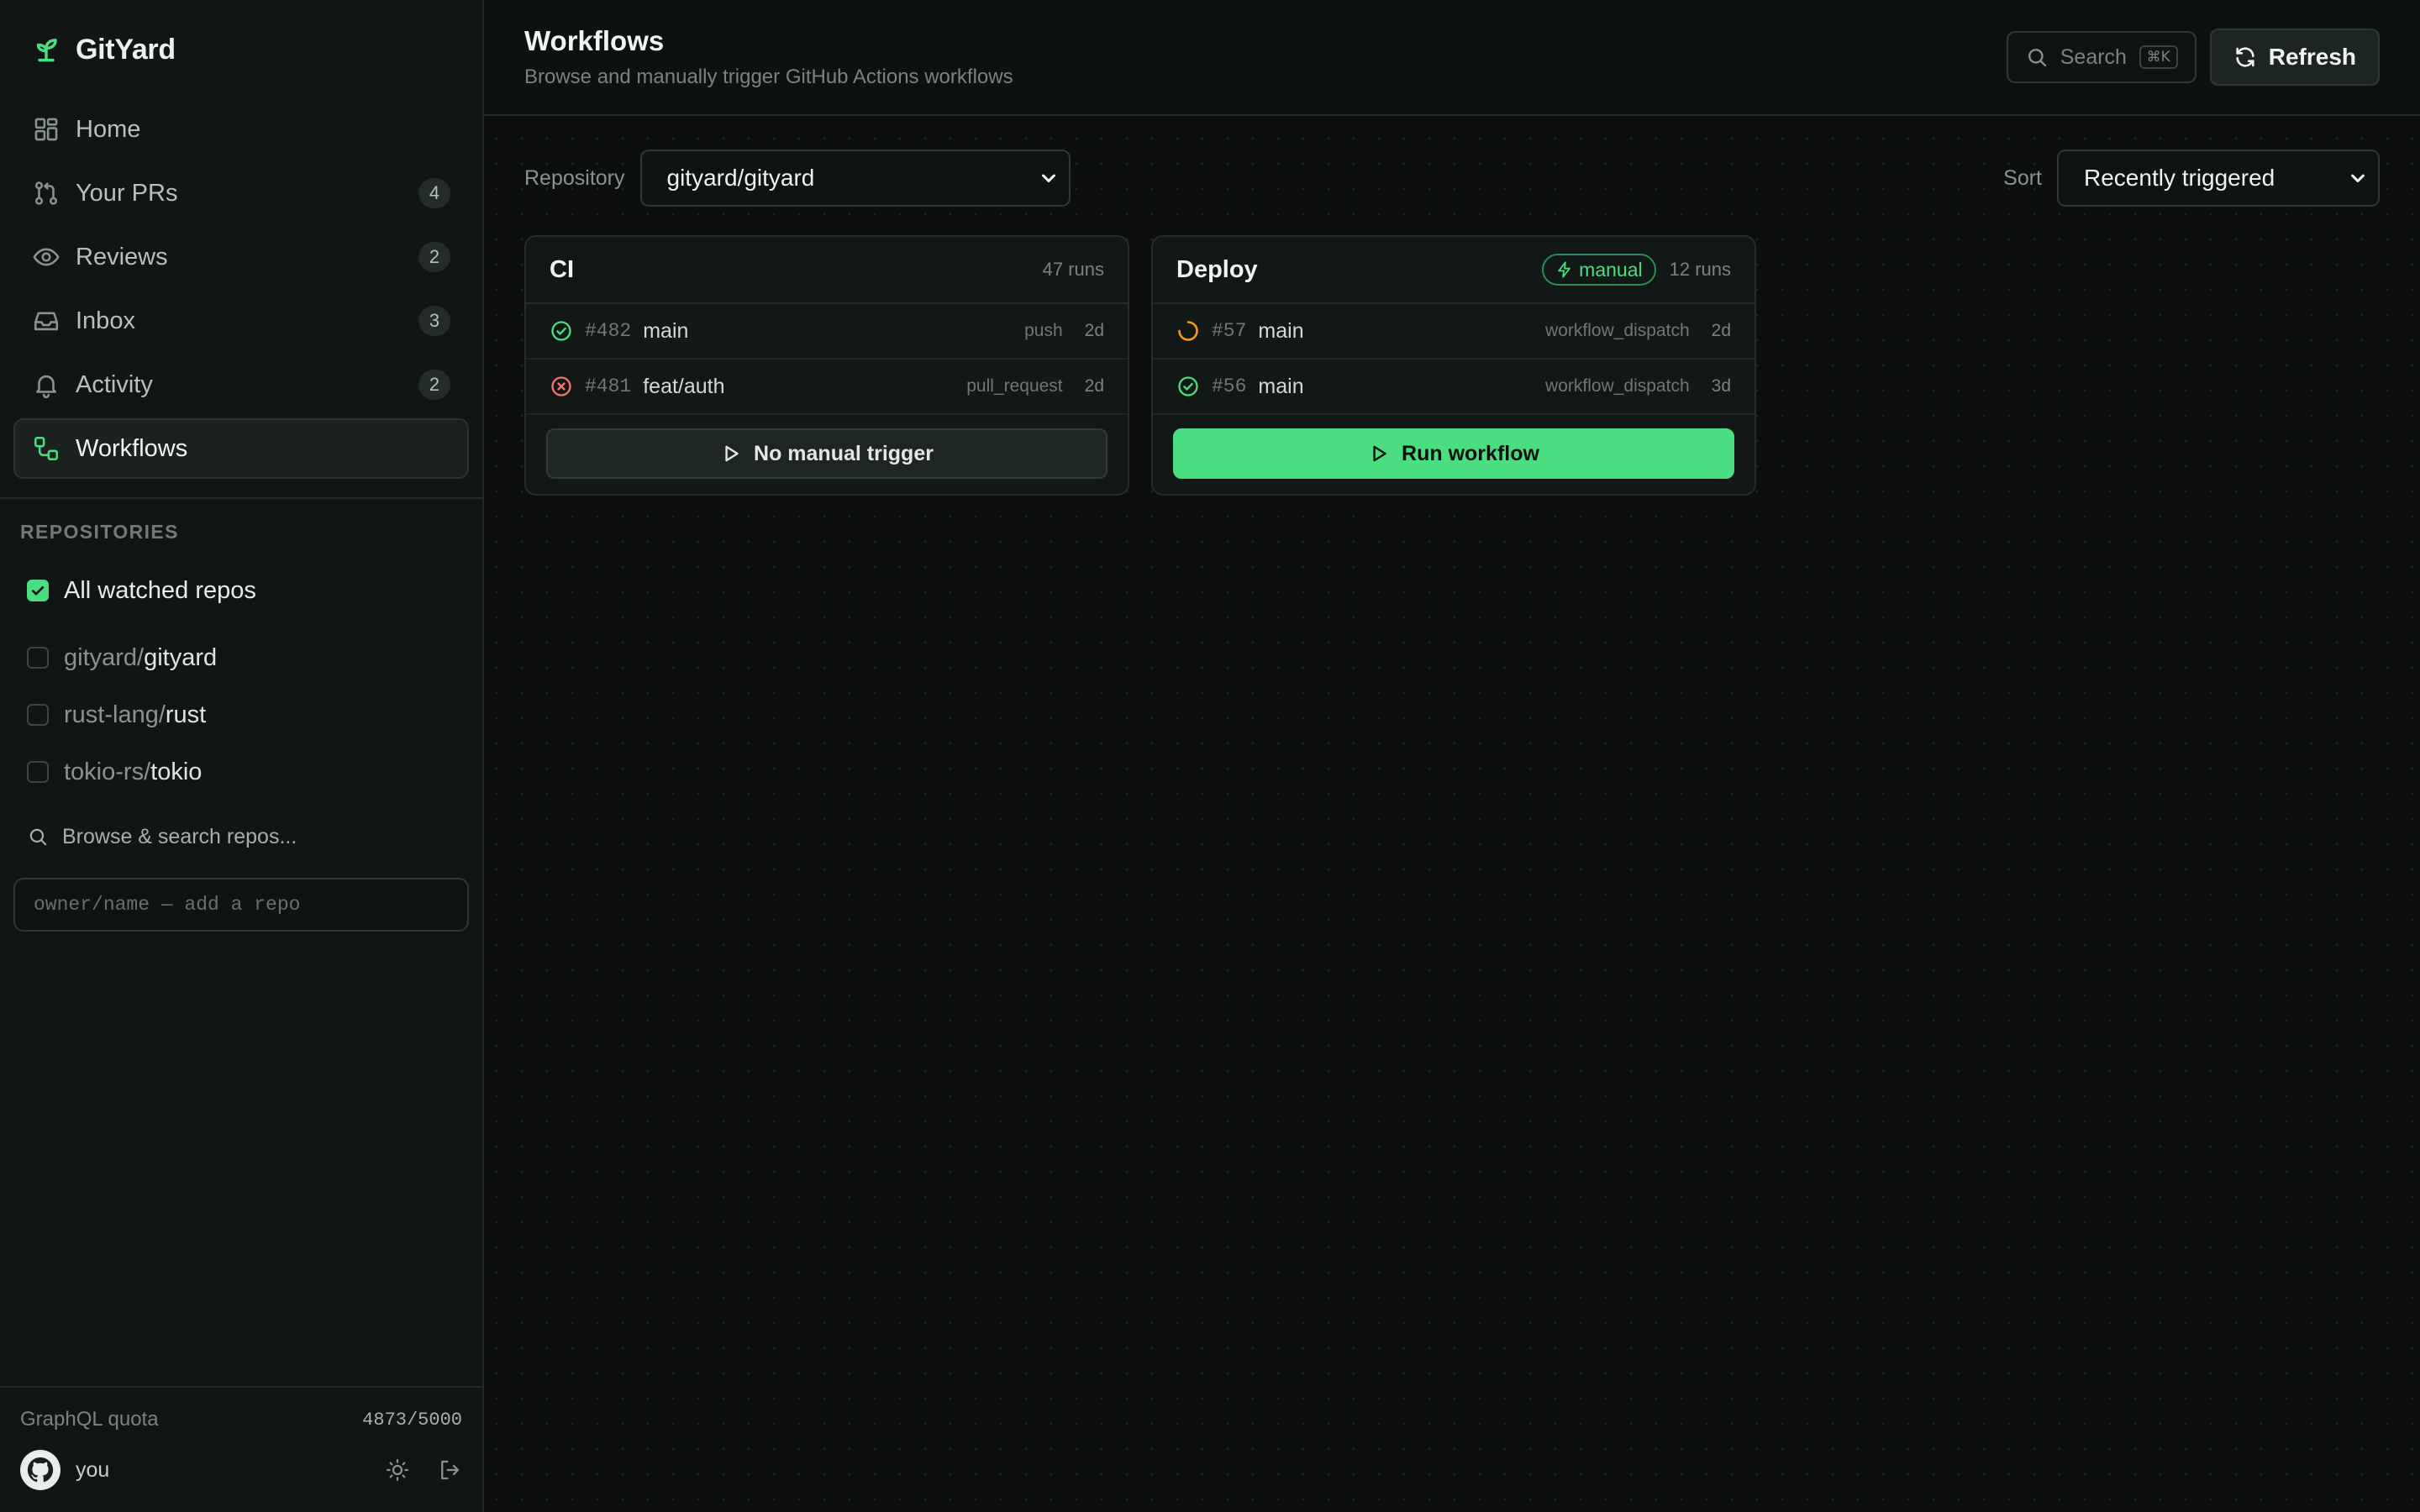  What do you see at coordinates (1700, 269) in the screenshot?
I see `runs-count: 12 runs` at bounding box center [1700, 269].